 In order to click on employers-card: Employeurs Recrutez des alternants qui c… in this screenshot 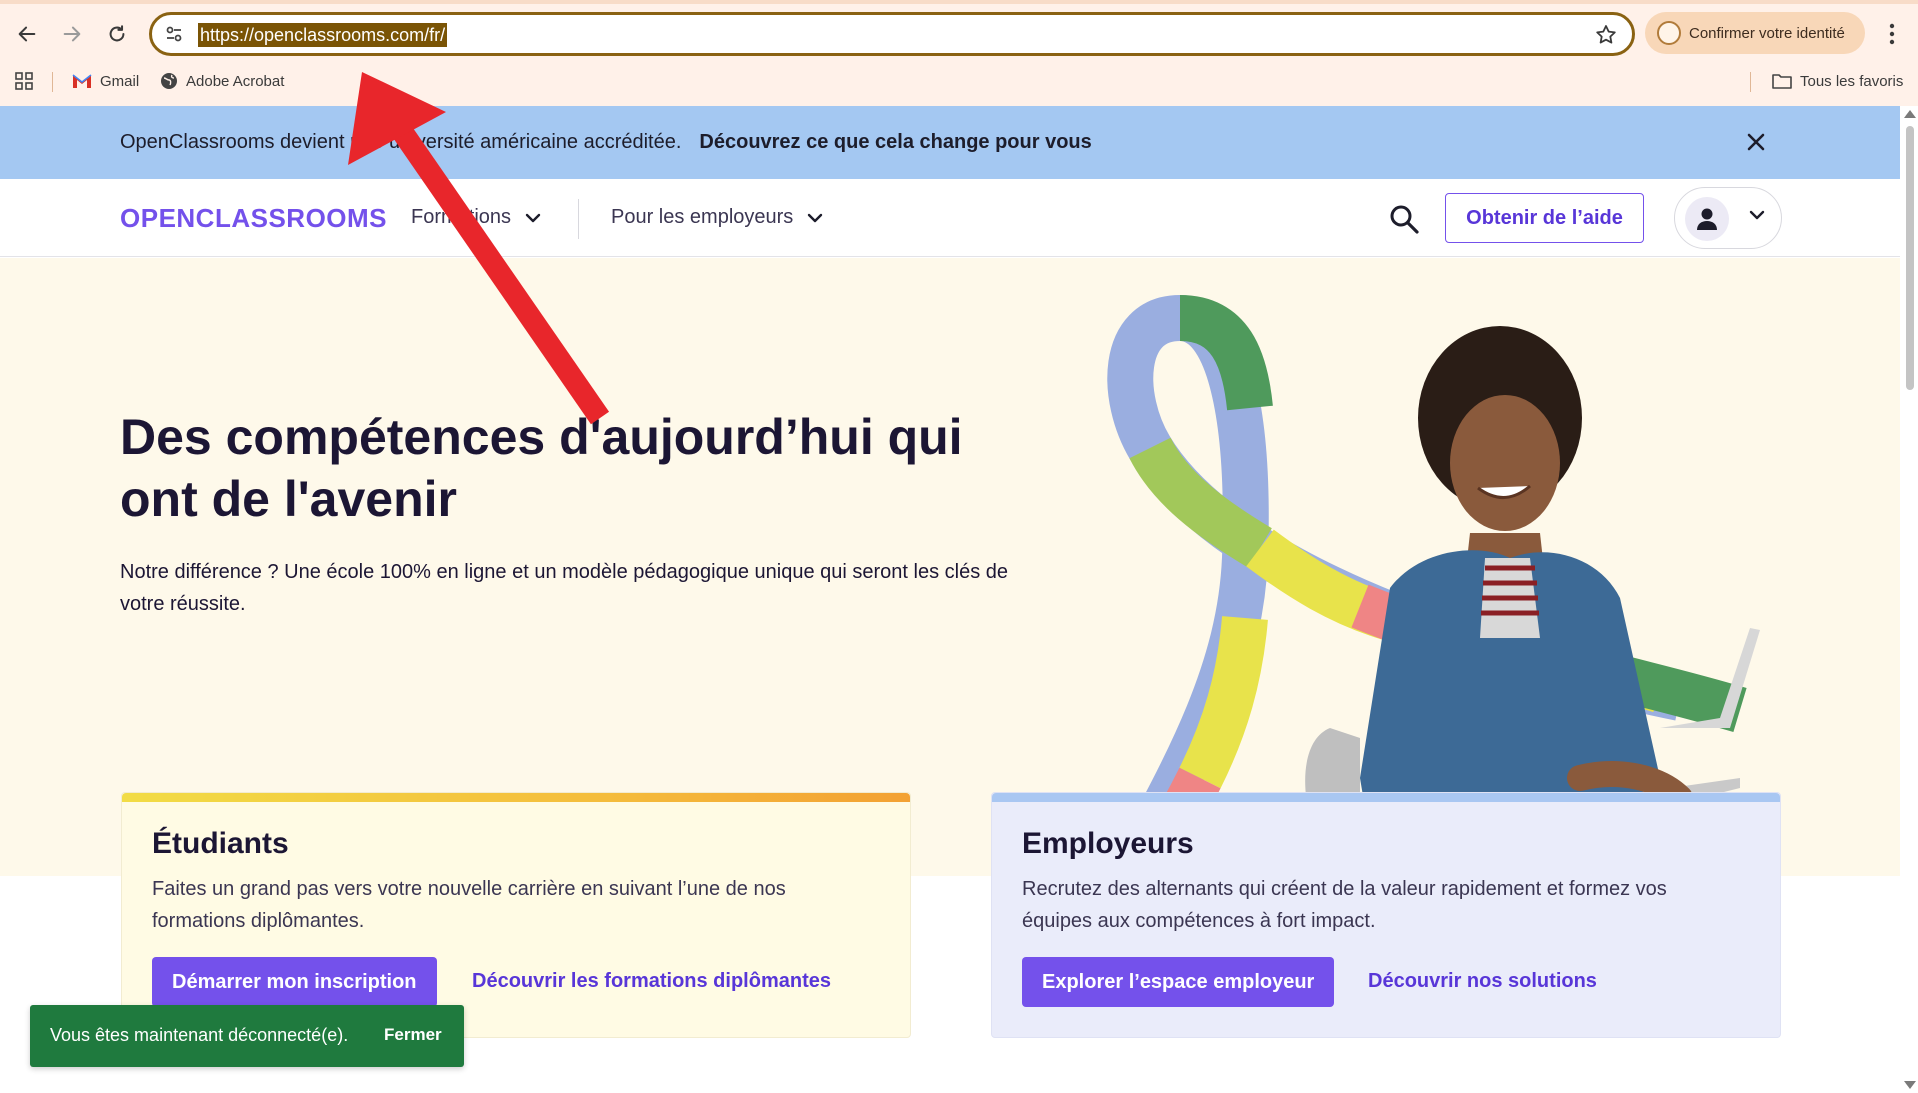, I will do `click(1386, 915)`.